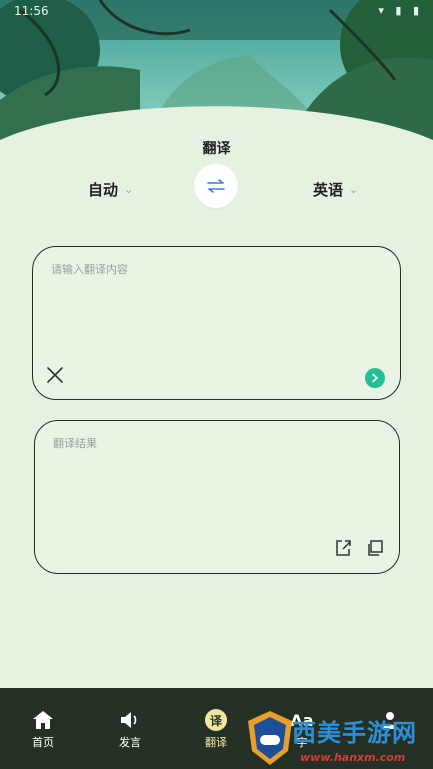 Image resolution: width=433 pixels, height=769 pixels. What do you see at coordinates (103, 190) in the screenshot?
I see `source-language-label: 自动` at bounding box center [103, 190].